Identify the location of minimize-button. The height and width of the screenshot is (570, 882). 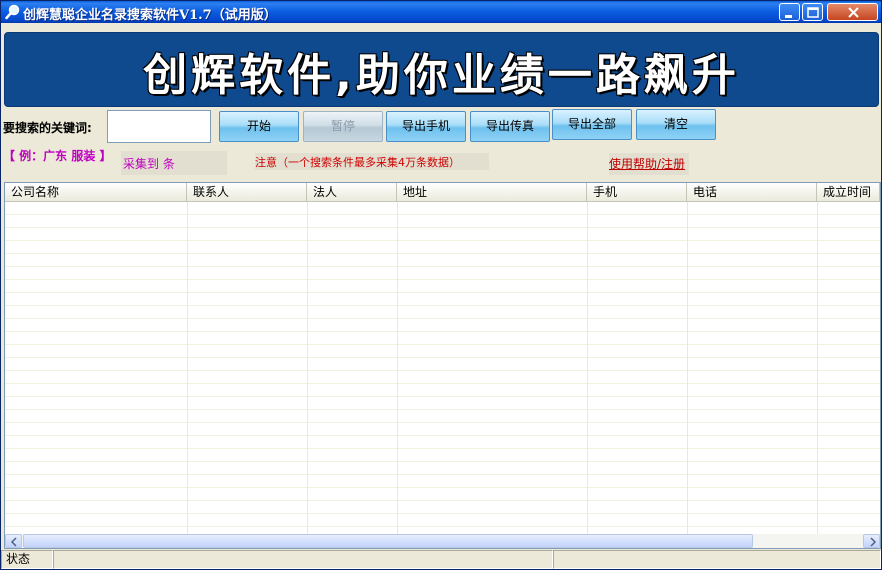
(789, 12).